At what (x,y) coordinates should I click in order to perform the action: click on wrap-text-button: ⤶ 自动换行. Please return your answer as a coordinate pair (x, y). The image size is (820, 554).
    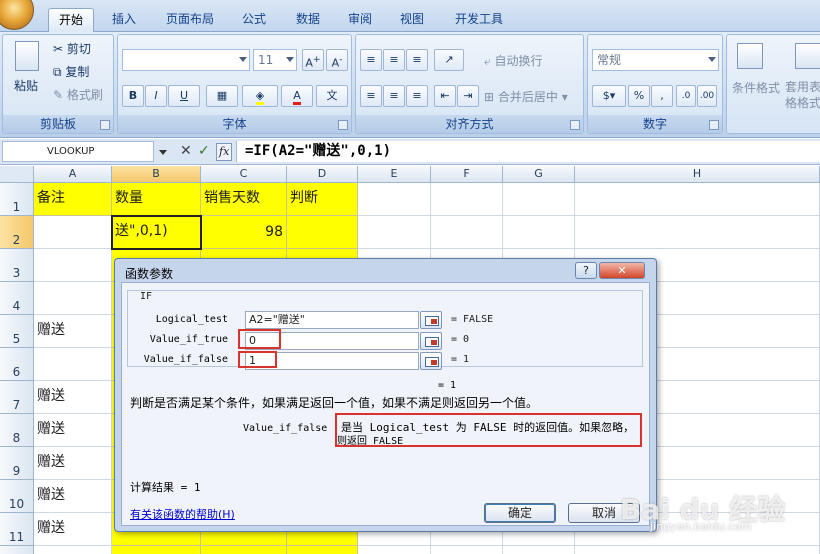
    Looking at the image, I should click on (513, 60).